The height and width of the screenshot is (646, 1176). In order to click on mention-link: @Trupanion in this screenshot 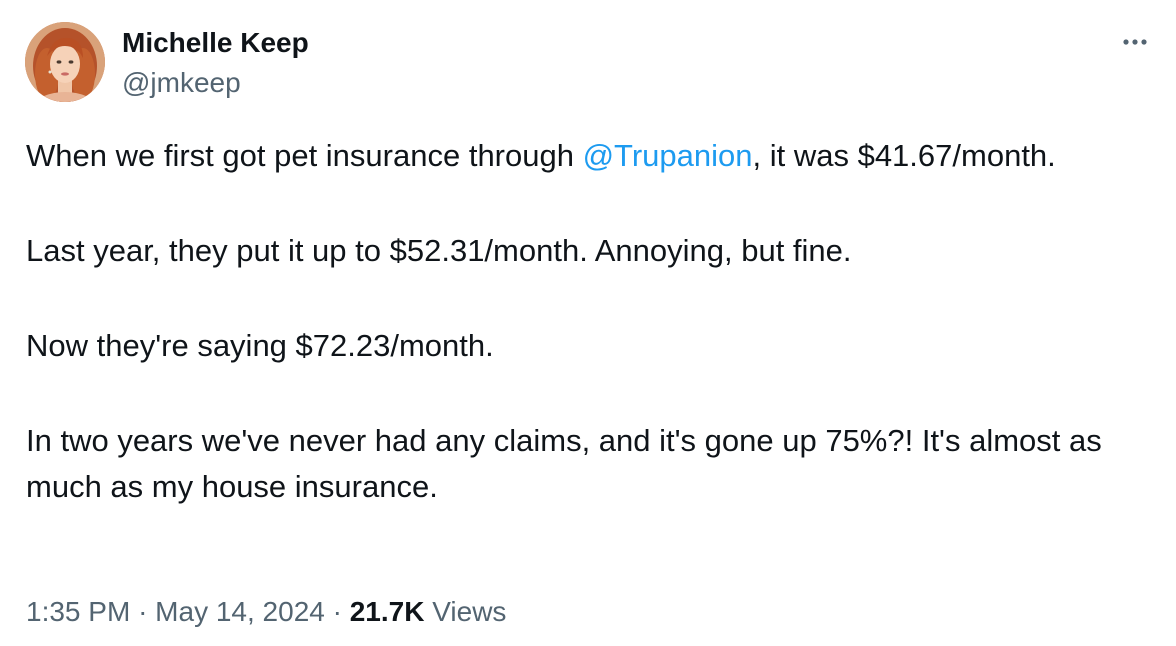, I will do `click(668, 155)`.